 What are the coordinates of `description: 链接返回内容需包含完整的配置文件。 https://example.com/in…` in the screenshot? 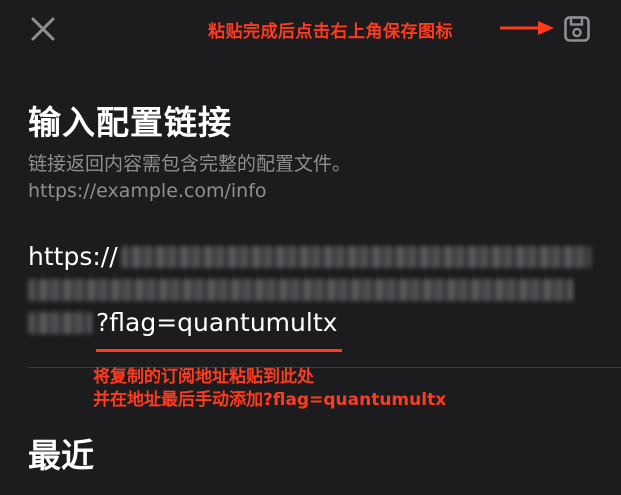 It's located at (189, 178).